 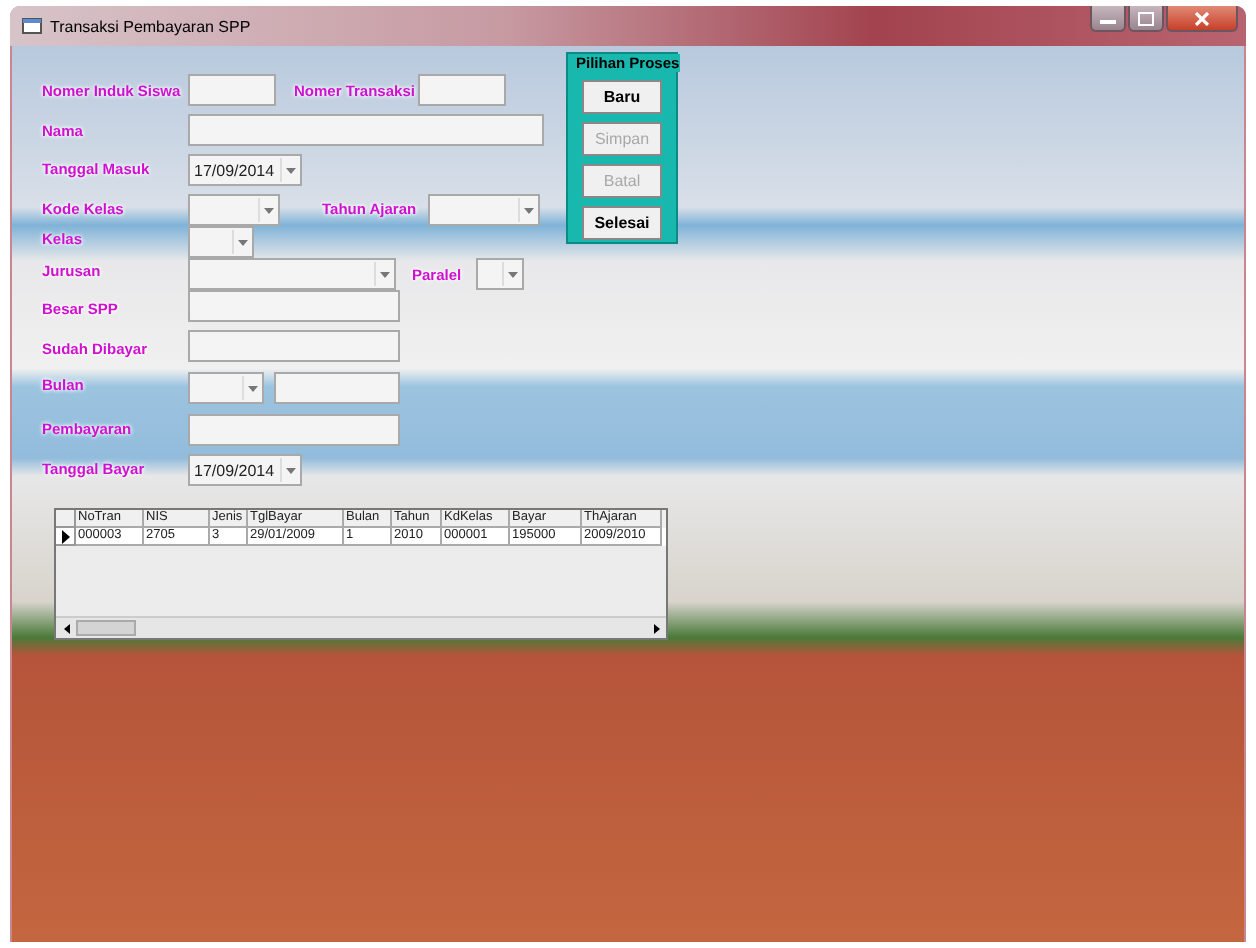 I want to click on row-pointer-icon, so click(x=65, y=536).